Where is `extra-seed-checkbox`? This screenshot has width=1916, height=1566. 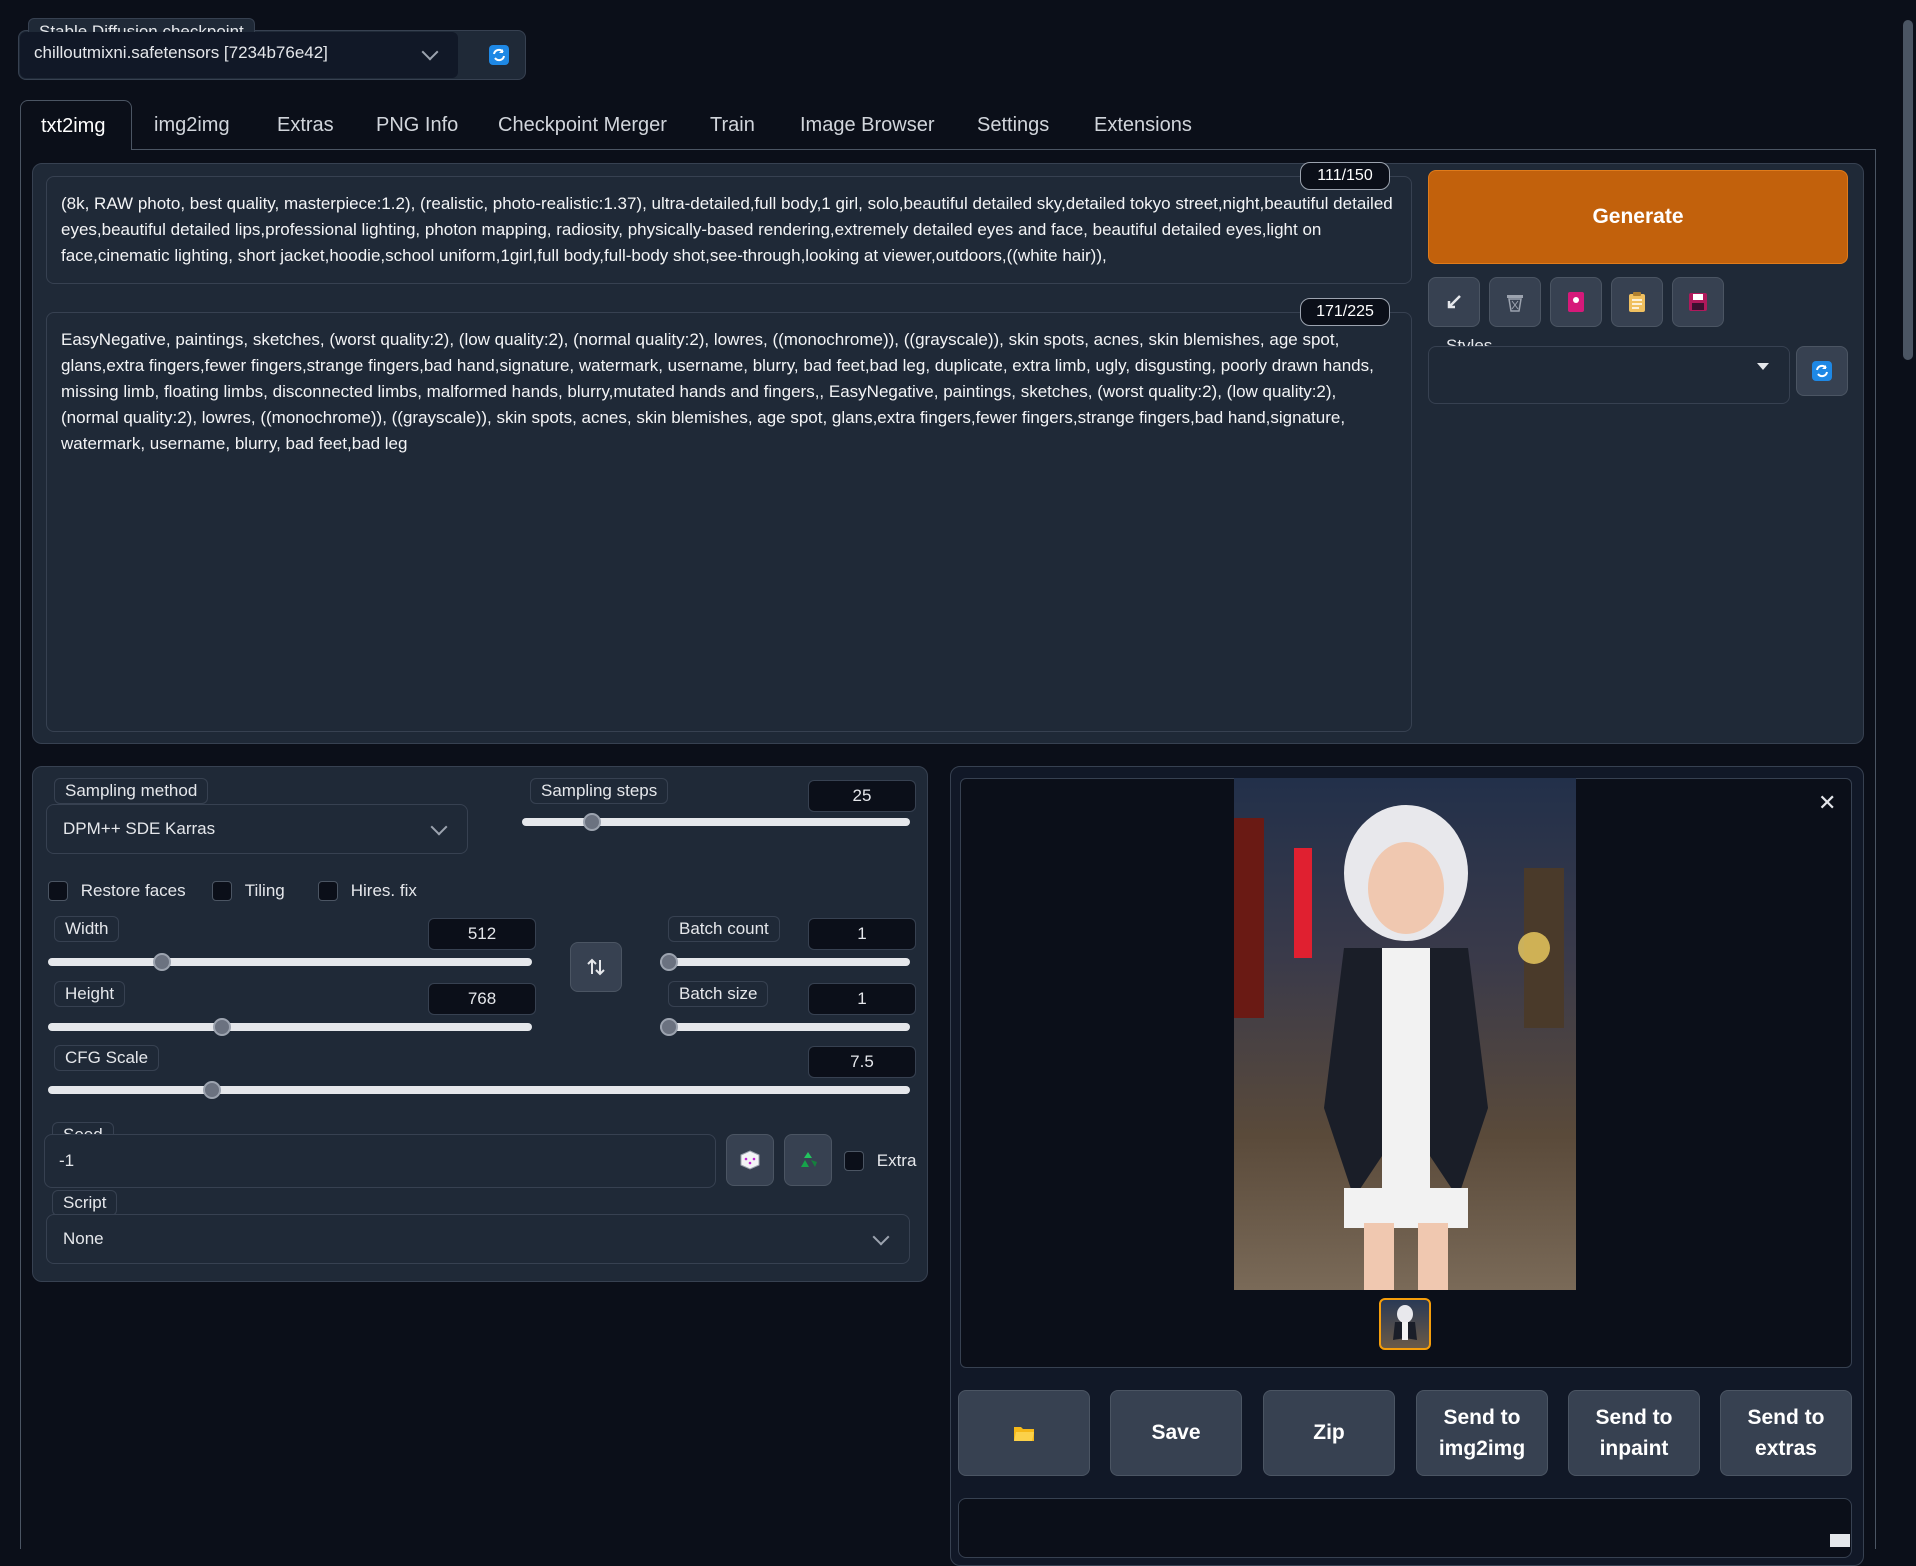
extra-seed-checkbox is located at coordinates (854, 1160).